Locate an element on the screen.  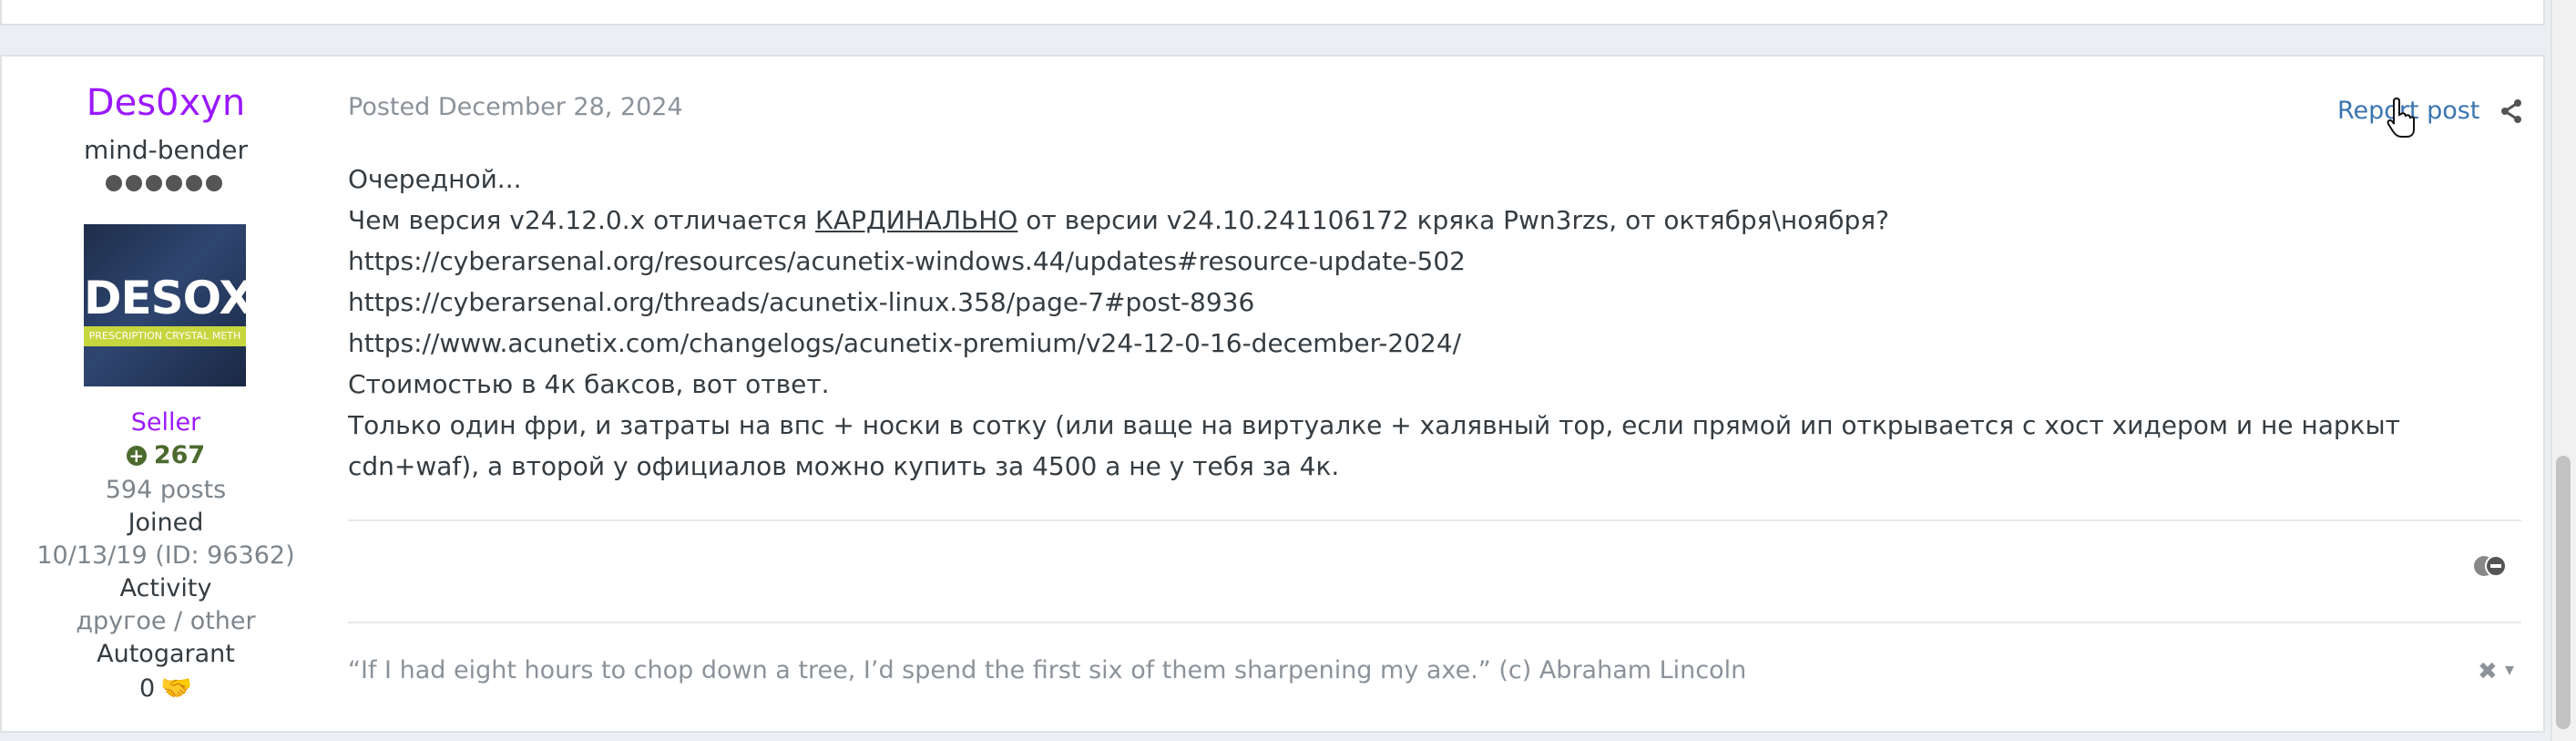
autogarant-value: 0 🤝 is located at coordinates (166, 688).